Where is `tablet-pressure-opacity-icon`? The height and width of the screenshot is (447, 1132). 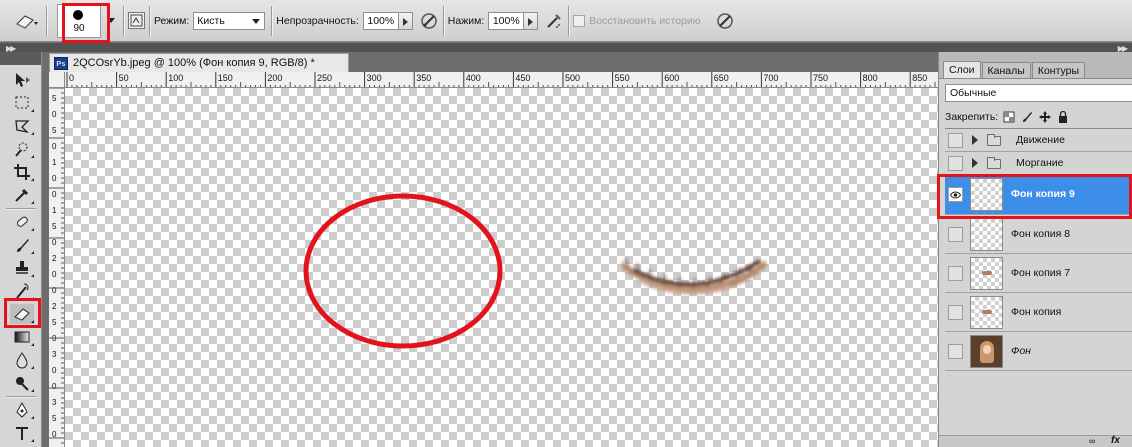
tablet-pressure-opacity-icon is located at coordinates (429, 21).